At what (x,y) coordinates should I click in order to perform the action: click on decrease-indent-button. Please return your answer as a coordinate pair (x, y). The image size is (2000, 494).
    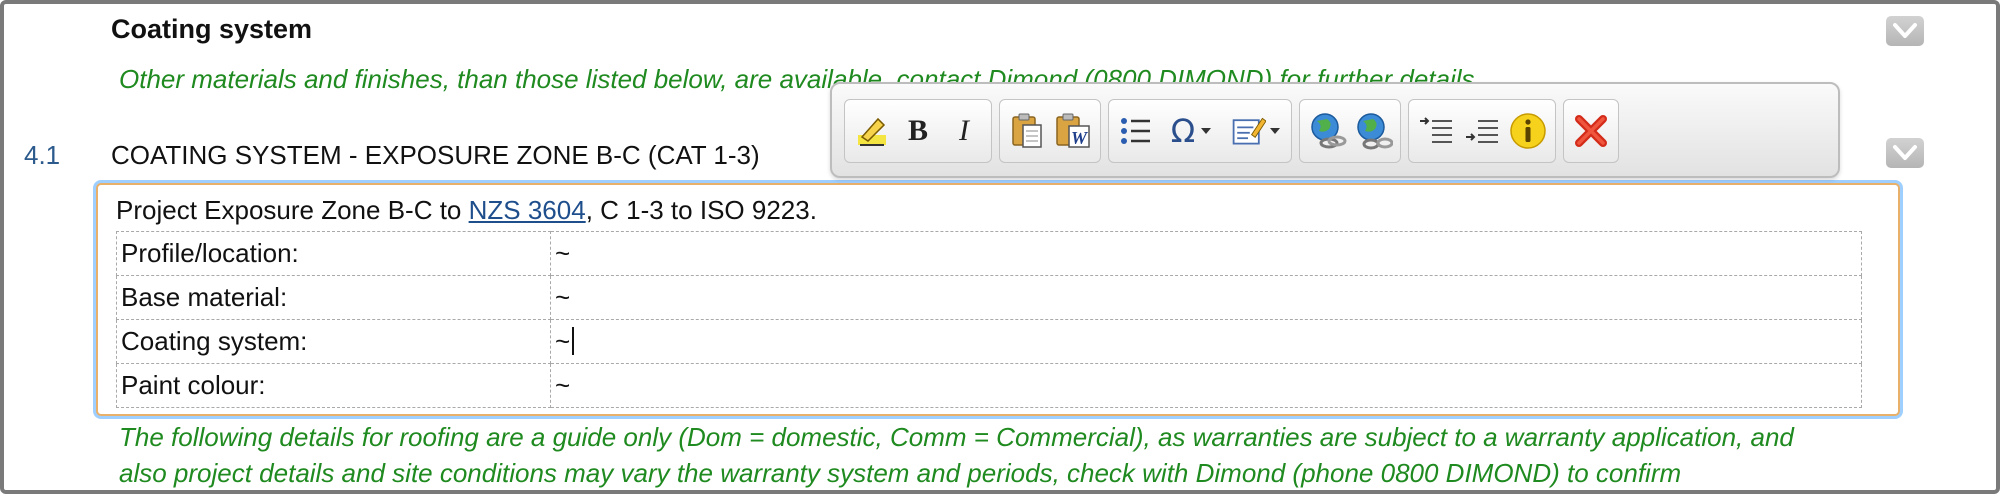
    Looking at the image, I should click on (1436, 131).